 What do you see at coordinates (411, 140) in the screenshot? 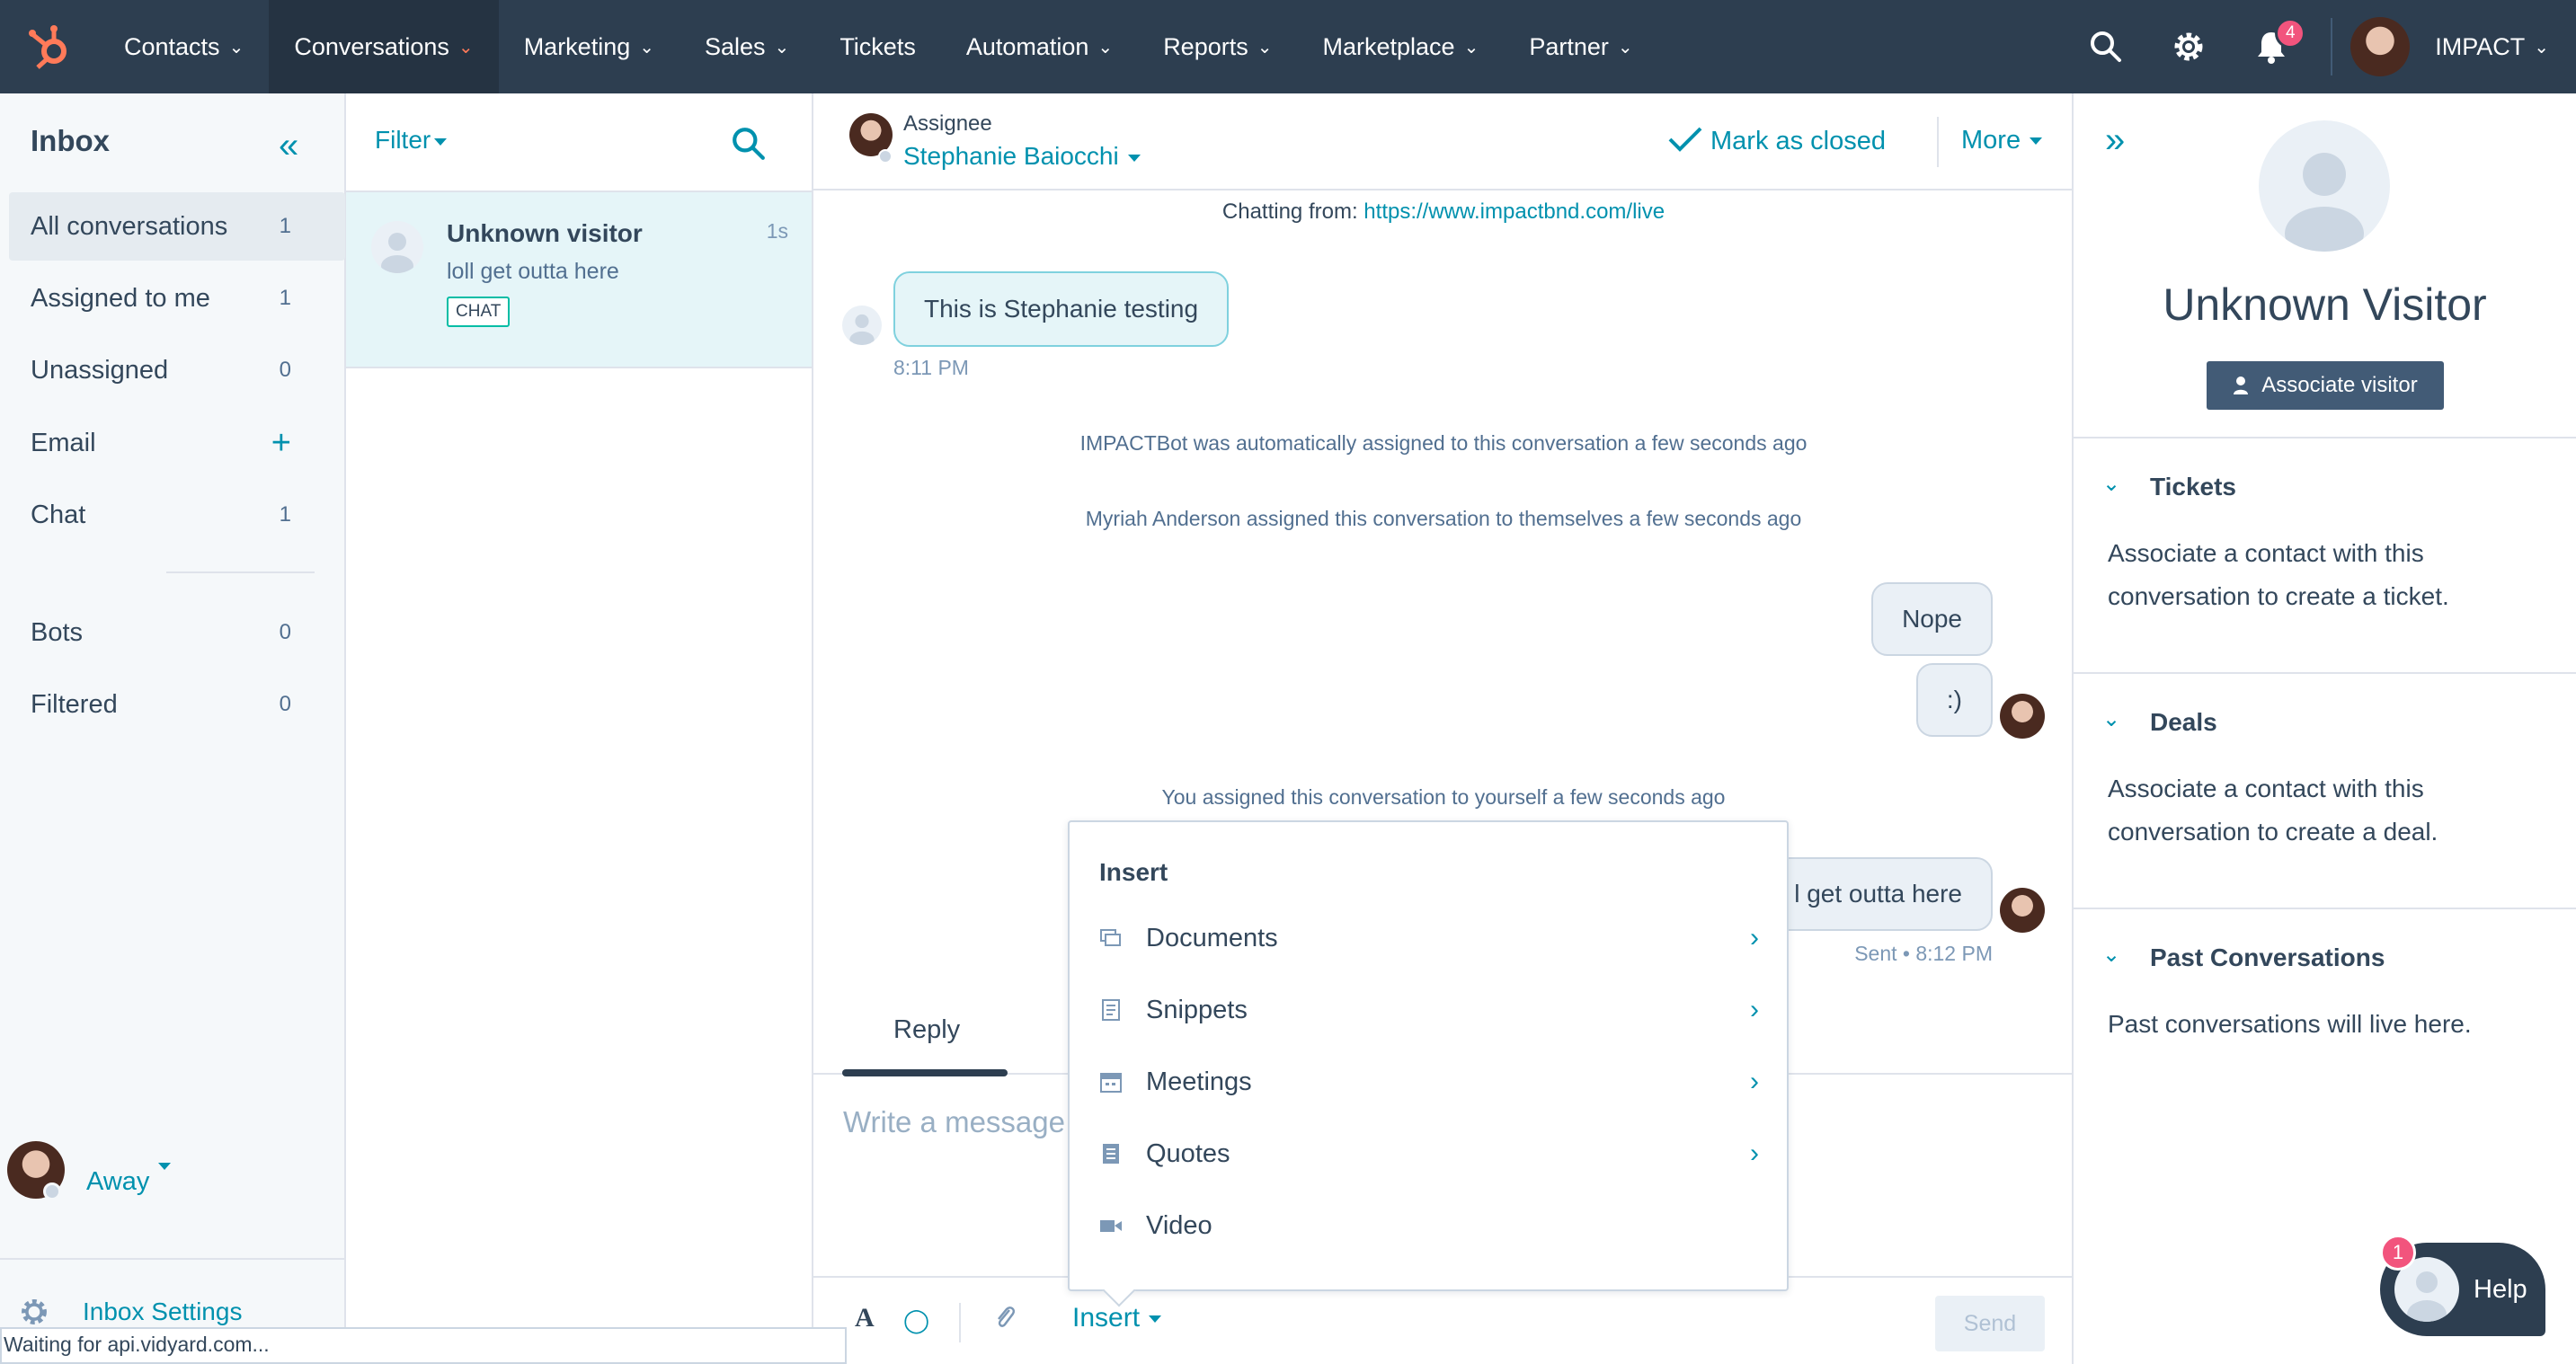
I see `filter-dropdown: Filter` at bounding box center [411, 140].